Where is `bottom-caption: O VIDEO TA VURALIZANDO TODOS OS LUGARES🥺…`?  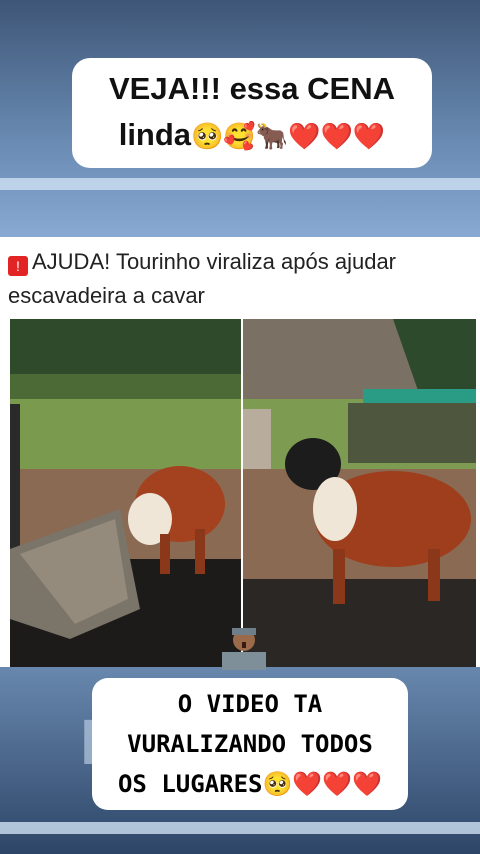 bottom-caption: O VIDEO TA VURALIZANDO TODOS OS LUGARES🥺… is located at coordinates (250, 744).